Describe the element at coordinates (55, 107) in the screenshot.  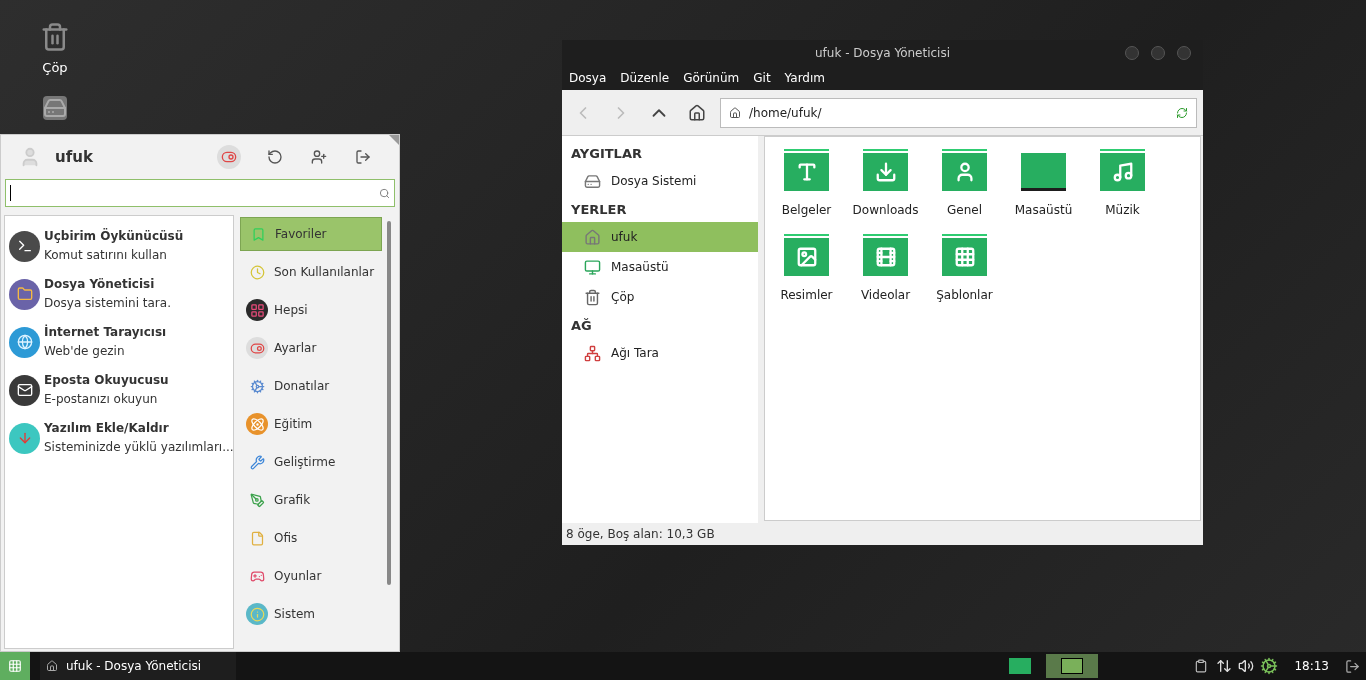
I see `drive-icon` at that location.